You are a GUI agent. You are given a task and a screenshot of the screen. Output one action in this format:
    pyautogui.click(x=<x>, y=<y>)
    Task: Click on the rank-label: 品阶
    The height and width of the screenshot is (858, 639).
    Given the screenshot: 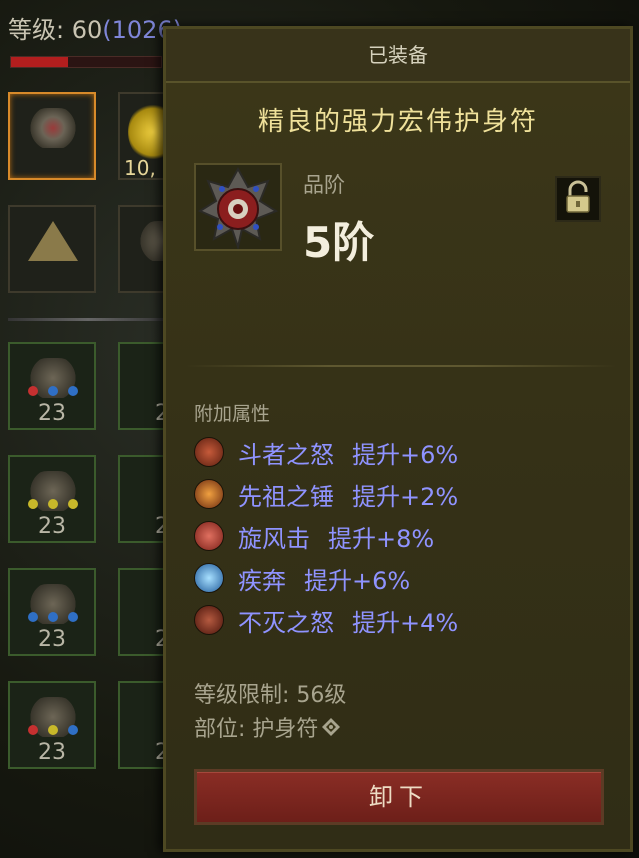 What is the action you would take?
    pyautogui.click(x=324, y=185)
    